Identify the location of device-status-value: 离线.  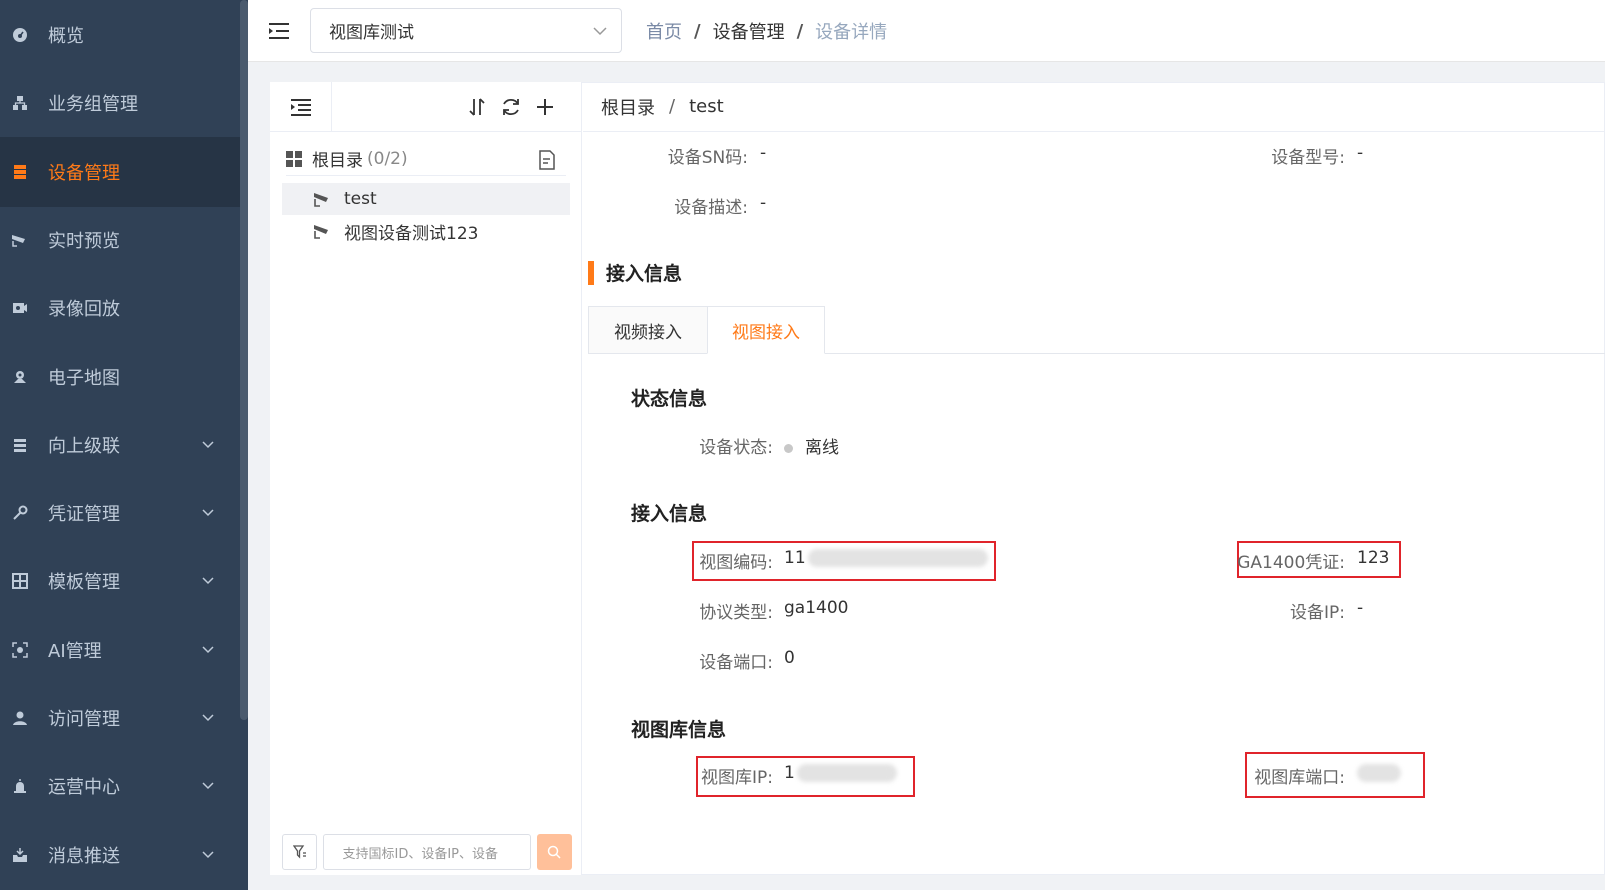
(811, 445).